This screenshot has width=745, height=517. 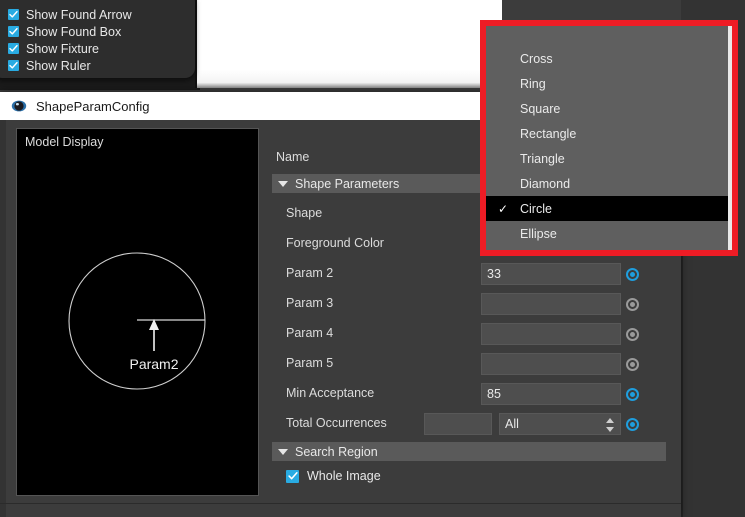 I want to click on section-header-search-region: Search Region, so click(x=469, y=451).